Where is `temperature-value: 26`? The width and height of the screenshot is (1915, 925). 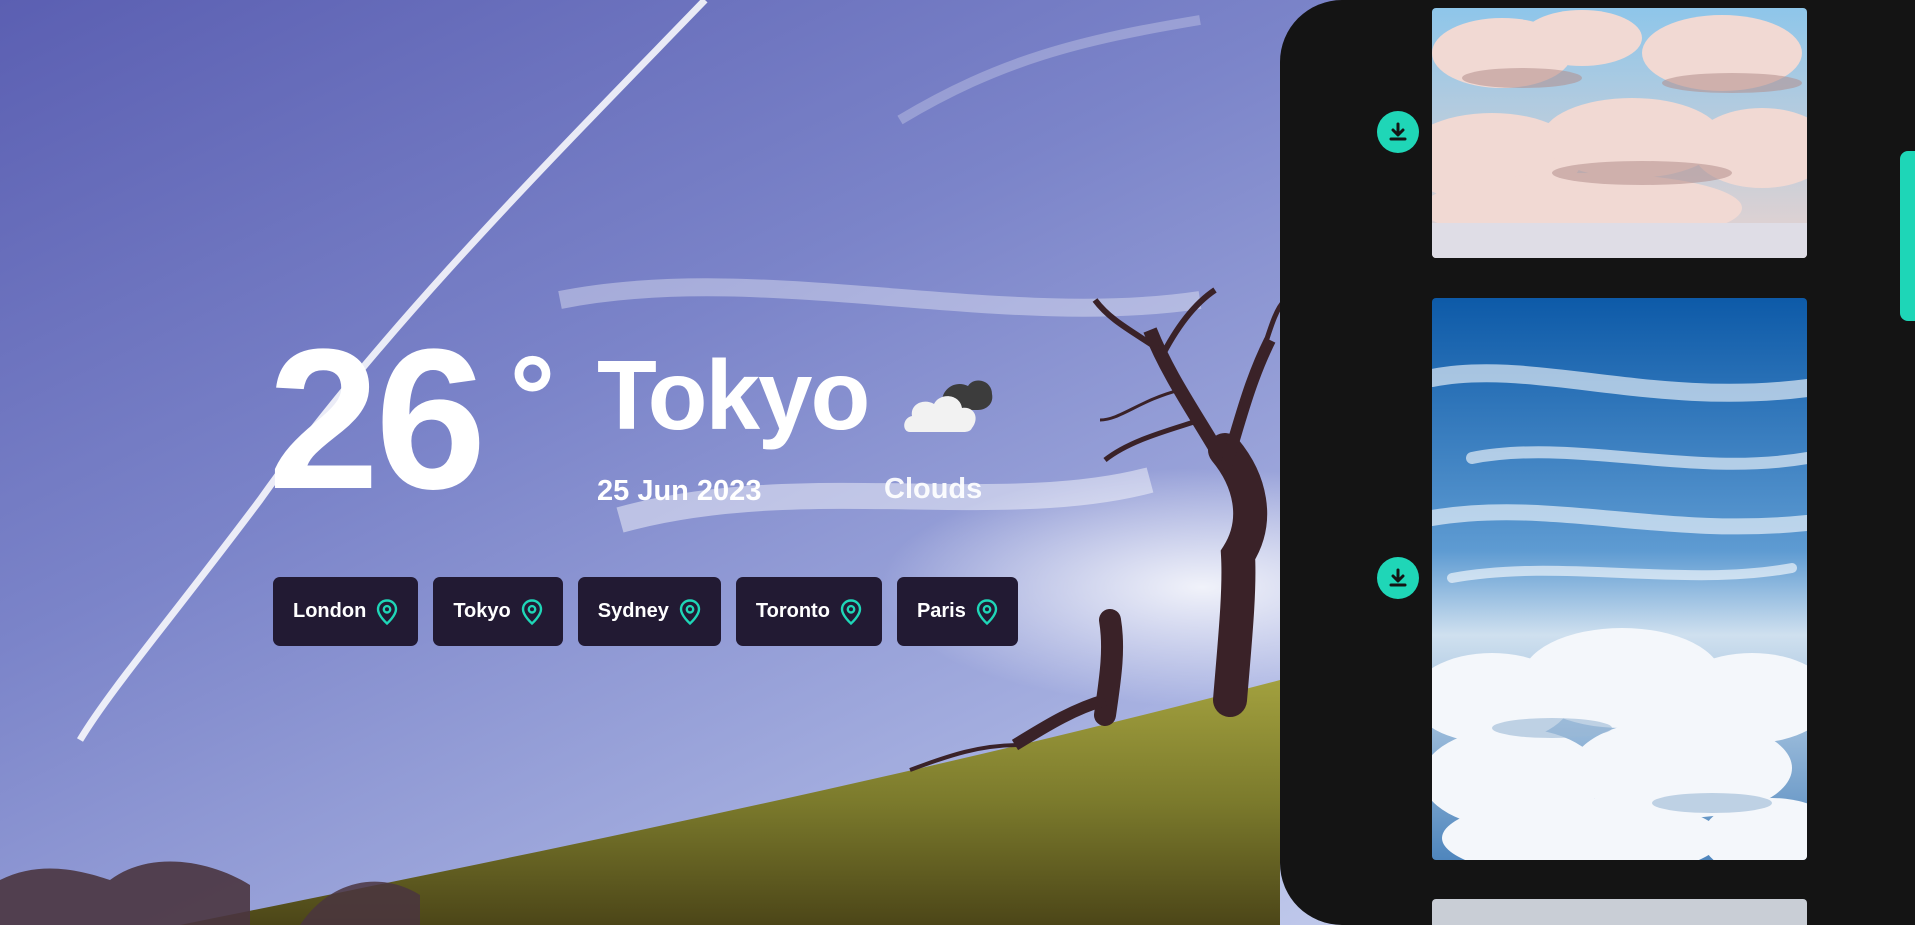 temperature-value: 26 is located at coordinates (377, 419).